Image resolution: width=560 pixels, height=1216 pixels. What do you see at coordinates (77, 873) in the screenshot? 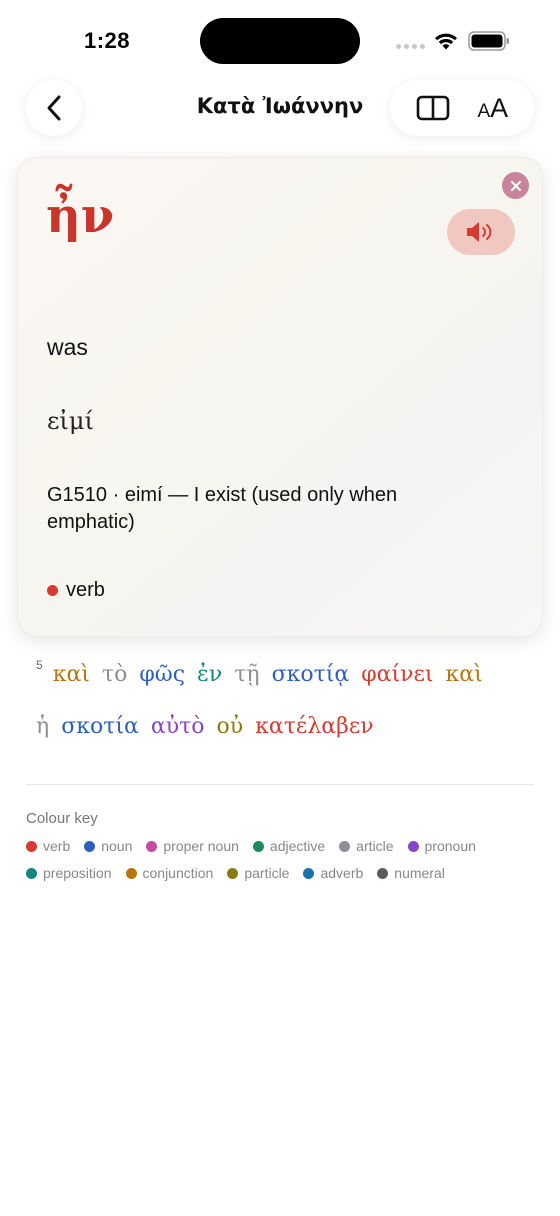
I see `key-label: preposition` at bounding box center [77, 873].